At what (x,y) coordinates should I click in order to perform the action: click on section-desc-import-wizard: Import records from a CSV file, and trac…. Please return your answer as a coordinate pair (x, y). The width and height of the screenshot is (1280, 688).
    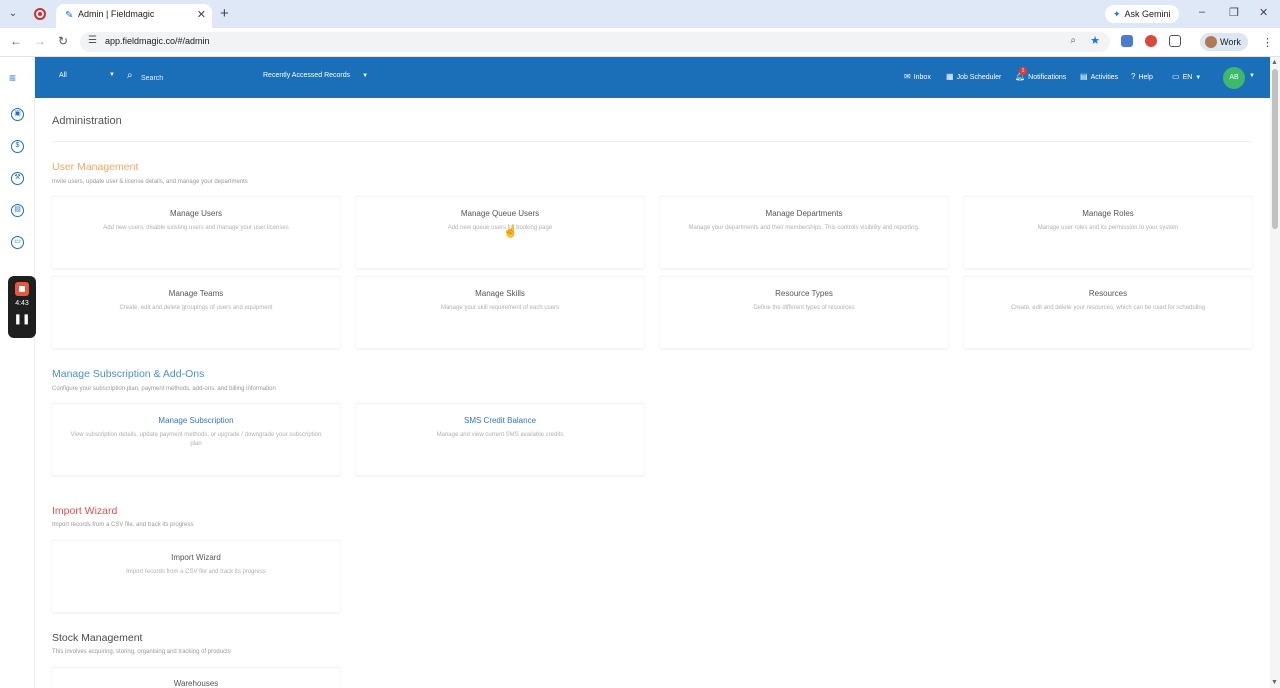
    Looking at the image, I should click on (123, 525).